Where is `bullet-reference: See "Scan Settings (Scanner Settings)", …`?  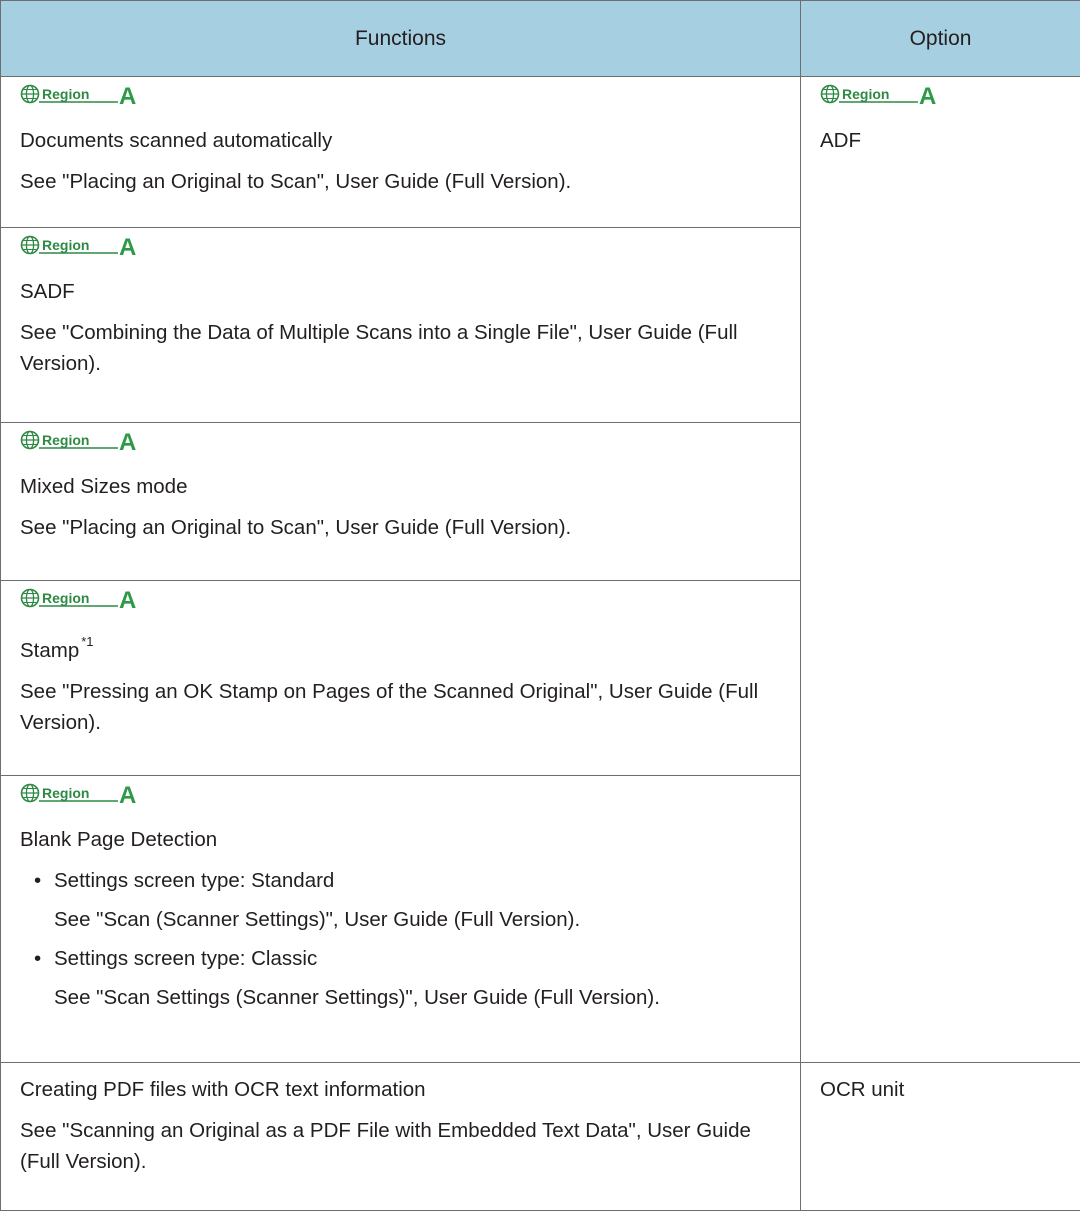 bullet-reference: See "Scan Settings (Scanner Settings)", … is located at coordinates (421, 997).